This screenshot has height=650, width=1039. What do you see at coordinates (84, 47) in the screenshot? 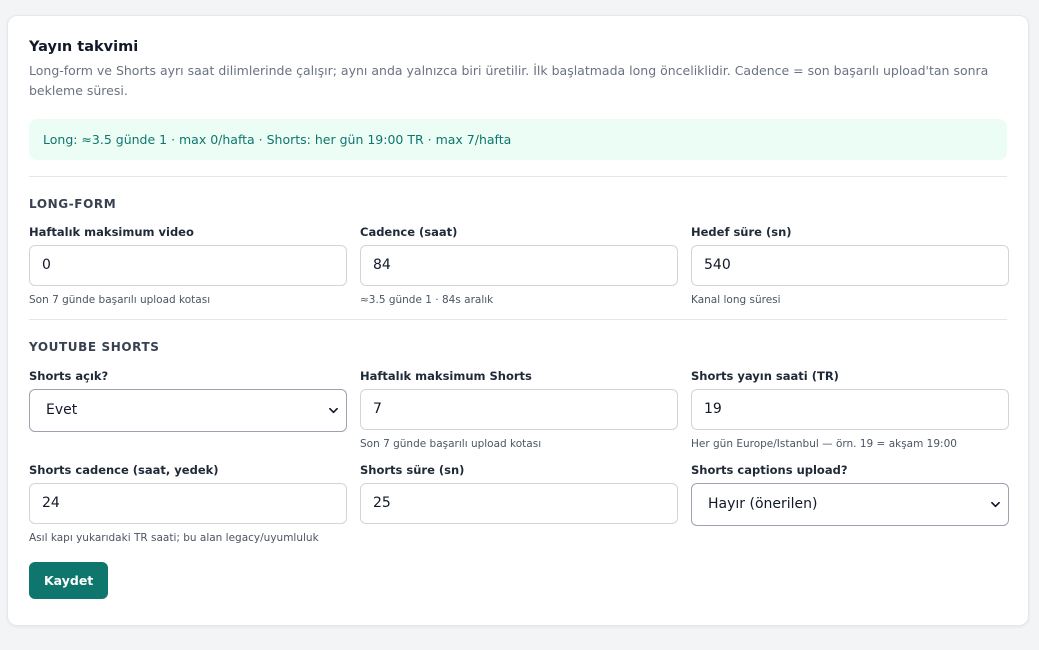
I see `card-title: Yayın takvimi` at bounding box center [84, 47].